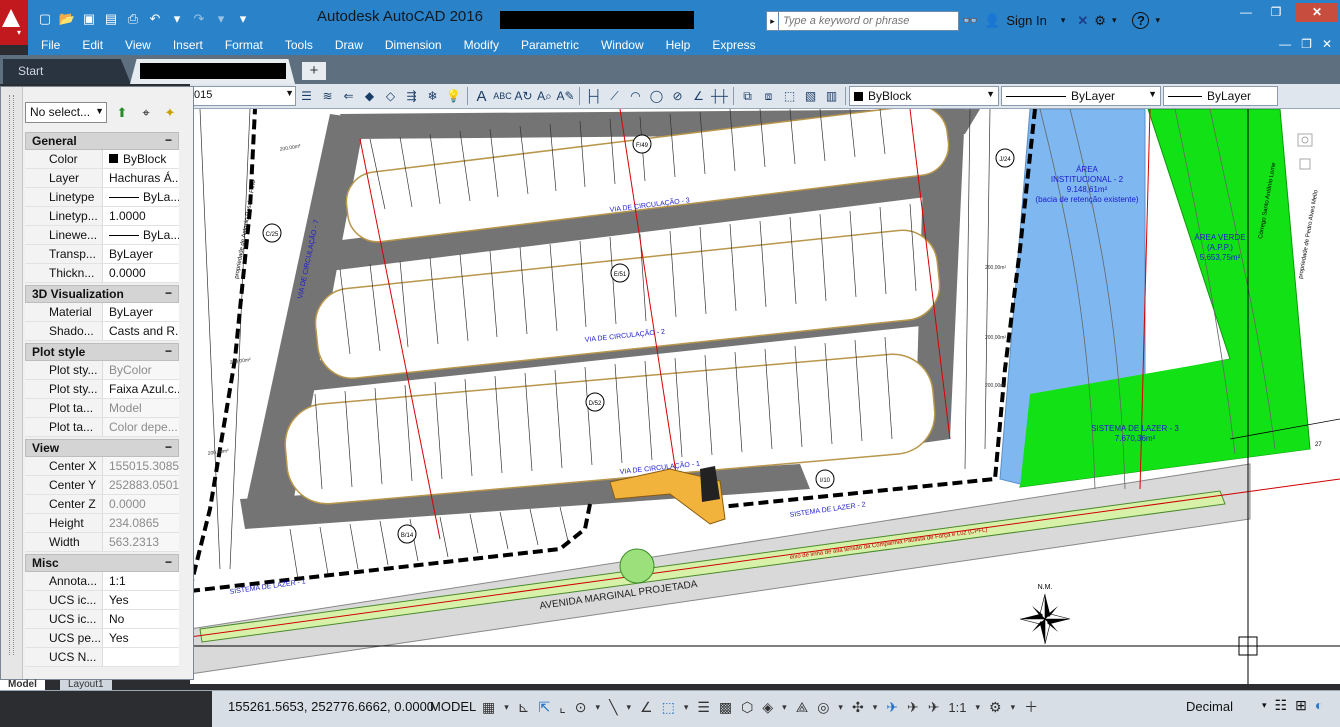 The image size is (1340, 727). What do you see at coordinates (1264, 707) in the screenshot?
I see `units-dropdown-icon: ▾` at bounding box center [1264, 707].